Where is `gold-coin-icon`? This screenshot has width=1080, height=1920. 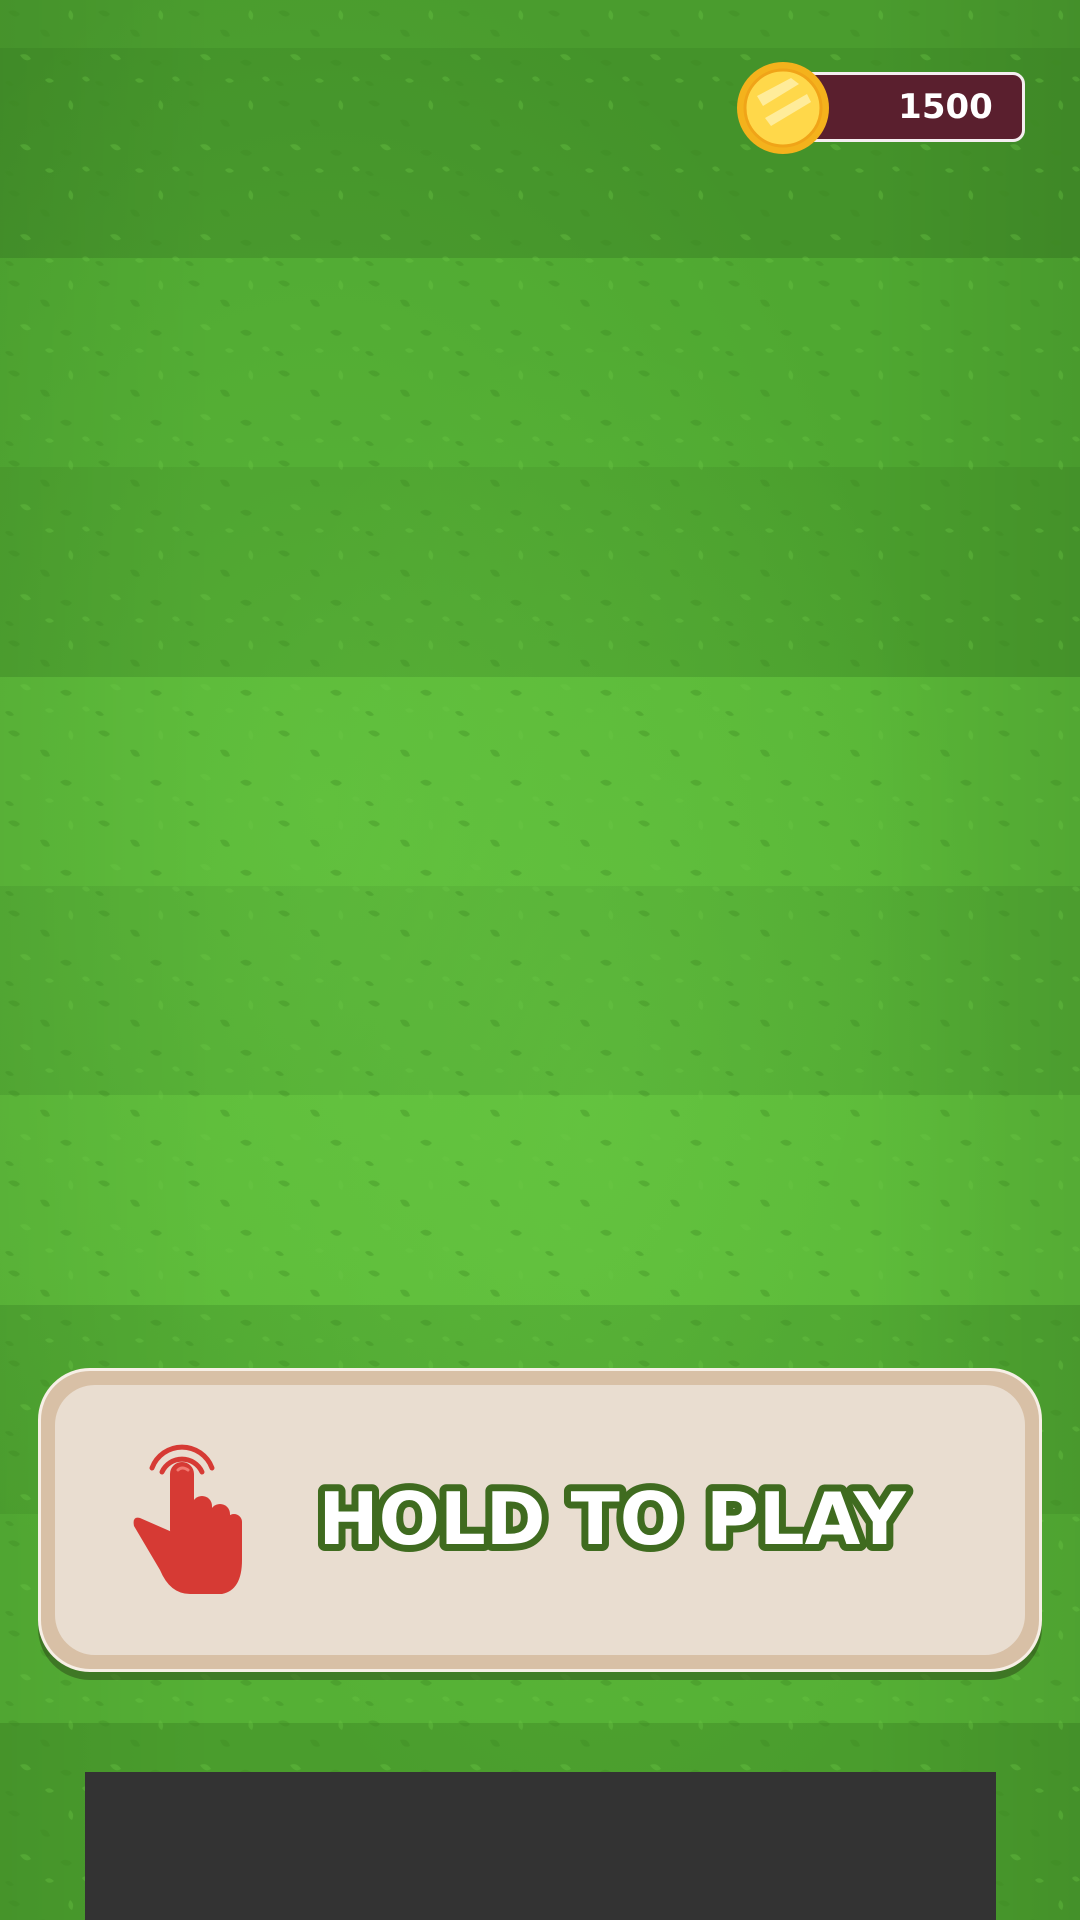
gold-coin-icon is located at coordinates (783, 108).